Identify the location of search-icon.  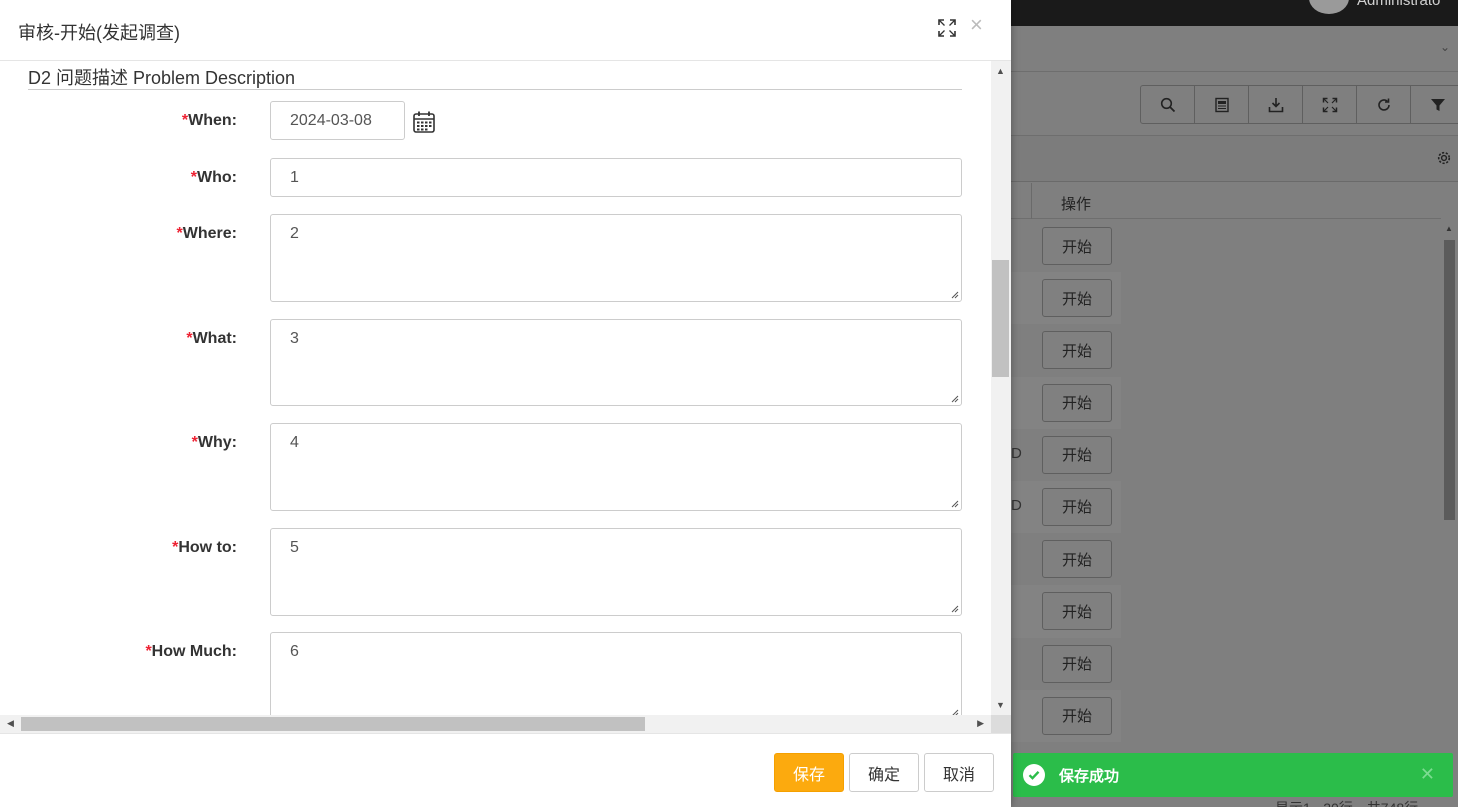
(1167, 104).